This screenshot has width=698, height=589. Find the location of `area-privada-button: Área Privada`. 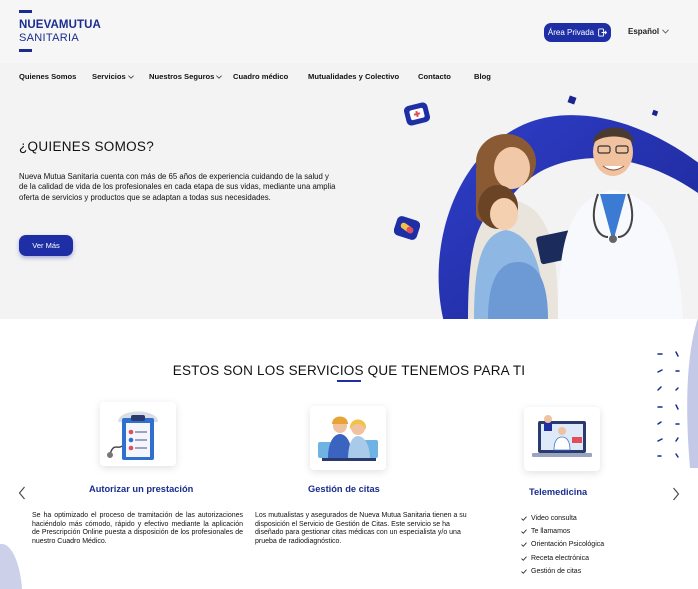

area-privada-button: Área Privada is located at coordinates (577, 32).